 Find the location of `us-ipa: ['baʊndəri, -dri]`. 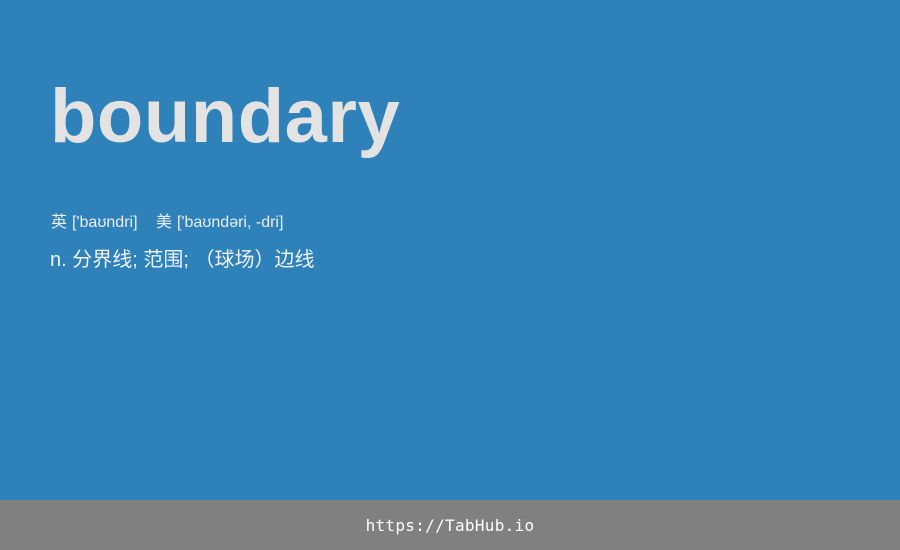

us-ipa: ['baʊndəri, -dri] is located at coordinates (230, 222).